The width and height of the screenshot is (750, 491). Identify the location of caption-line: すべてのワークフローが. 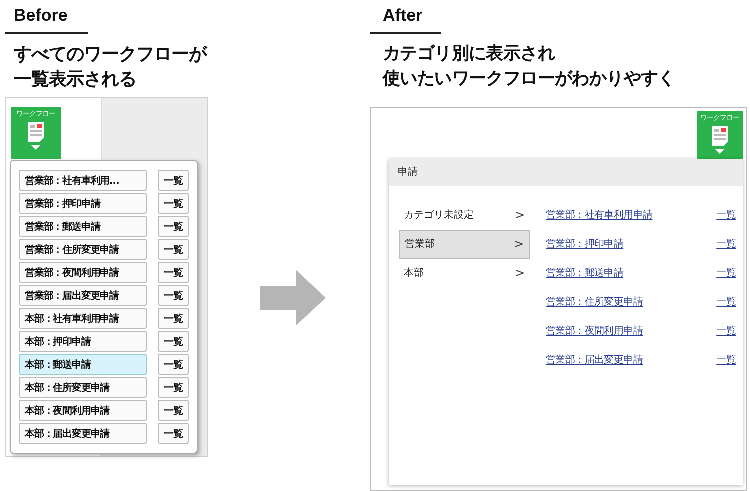
(110, 55).